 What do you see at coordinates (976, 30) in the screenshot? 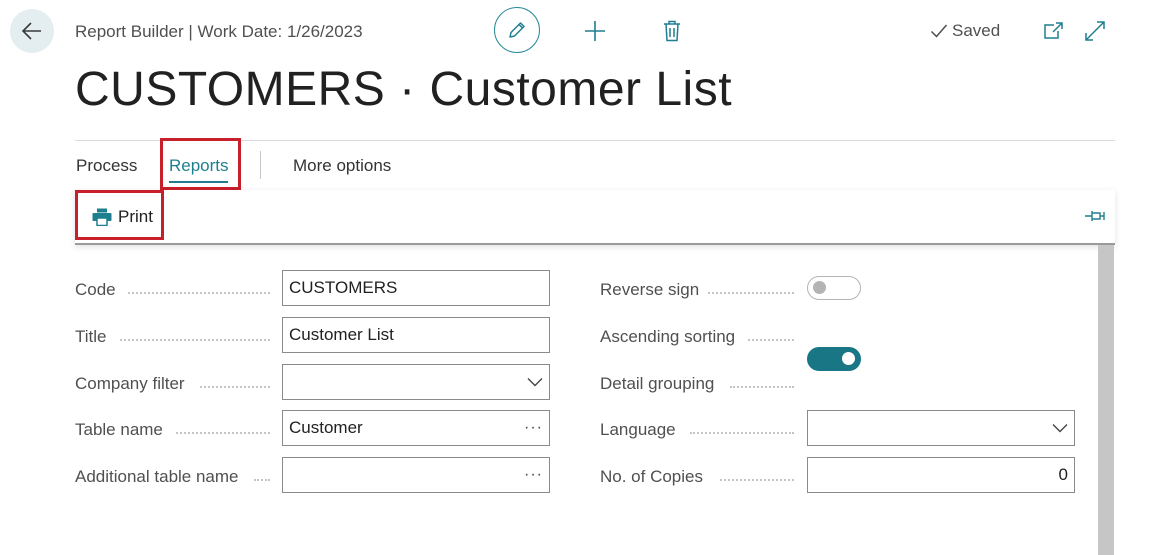
I see `saved-label: Saved` at bounding box center [976, 30].